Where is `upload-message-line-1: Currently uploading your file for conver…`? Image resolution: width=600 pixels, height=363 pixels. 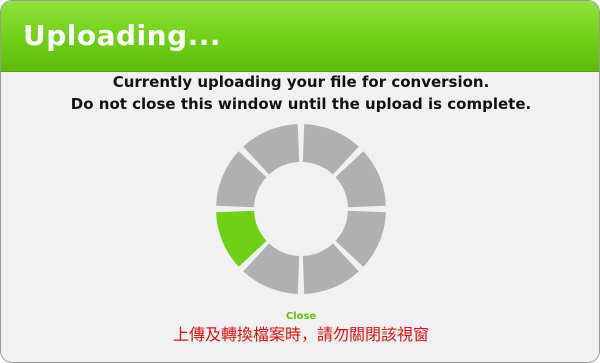
upload-message-line-1: Currently uploading your file for conver… is located at coordinates (301, 82).